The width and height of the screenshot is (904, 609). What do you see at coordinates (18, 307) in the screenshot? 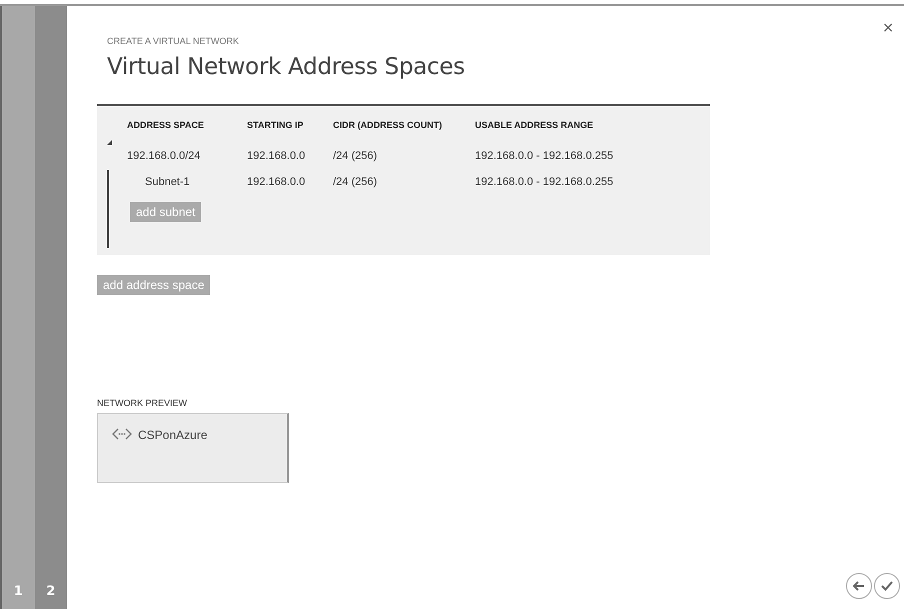
I see `step-tab: 1` at bounding box center [18, 307].